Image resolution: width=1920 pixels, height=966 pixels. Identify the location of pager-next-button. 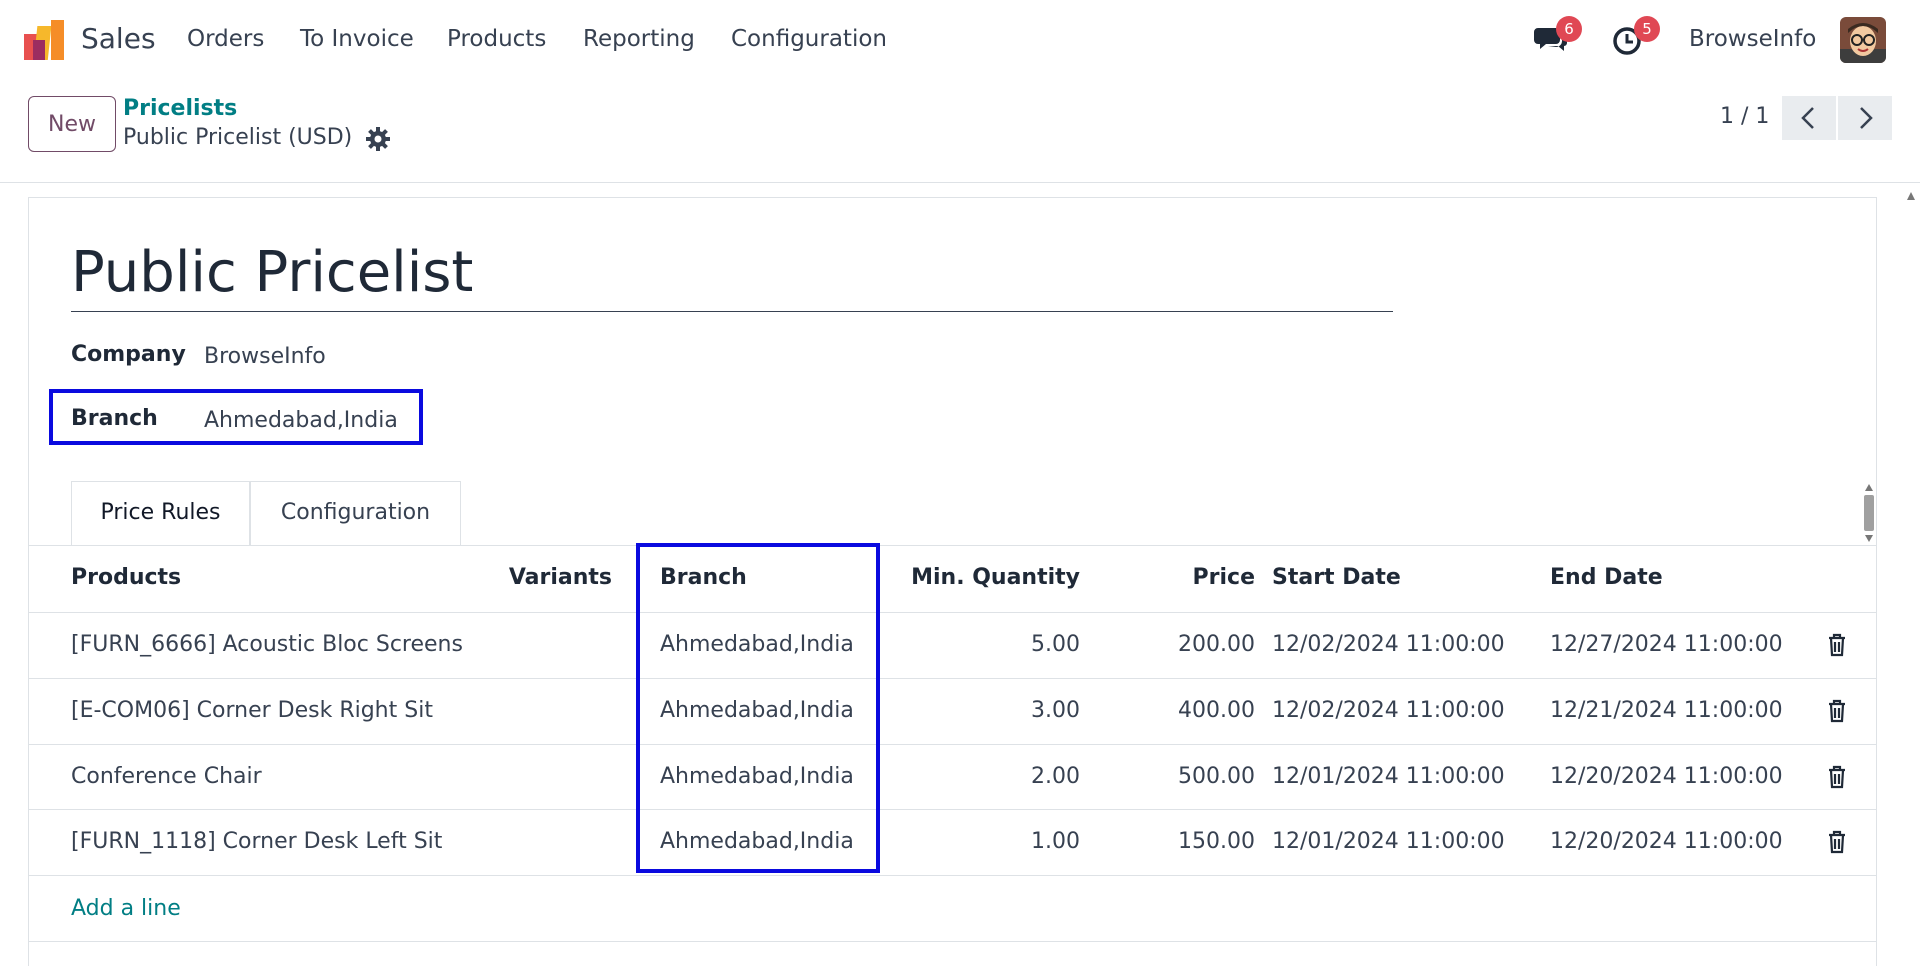
(1865, 118).